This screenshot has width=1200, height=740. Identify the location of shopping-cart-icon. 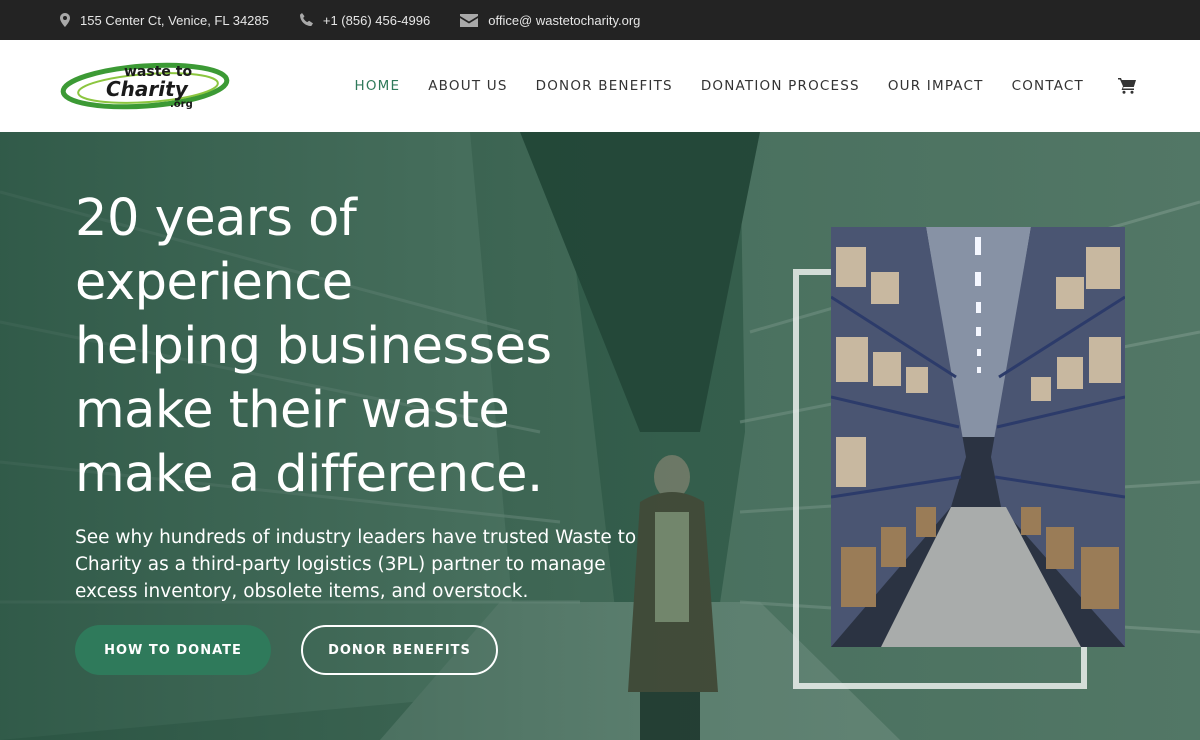
(1127, 86).